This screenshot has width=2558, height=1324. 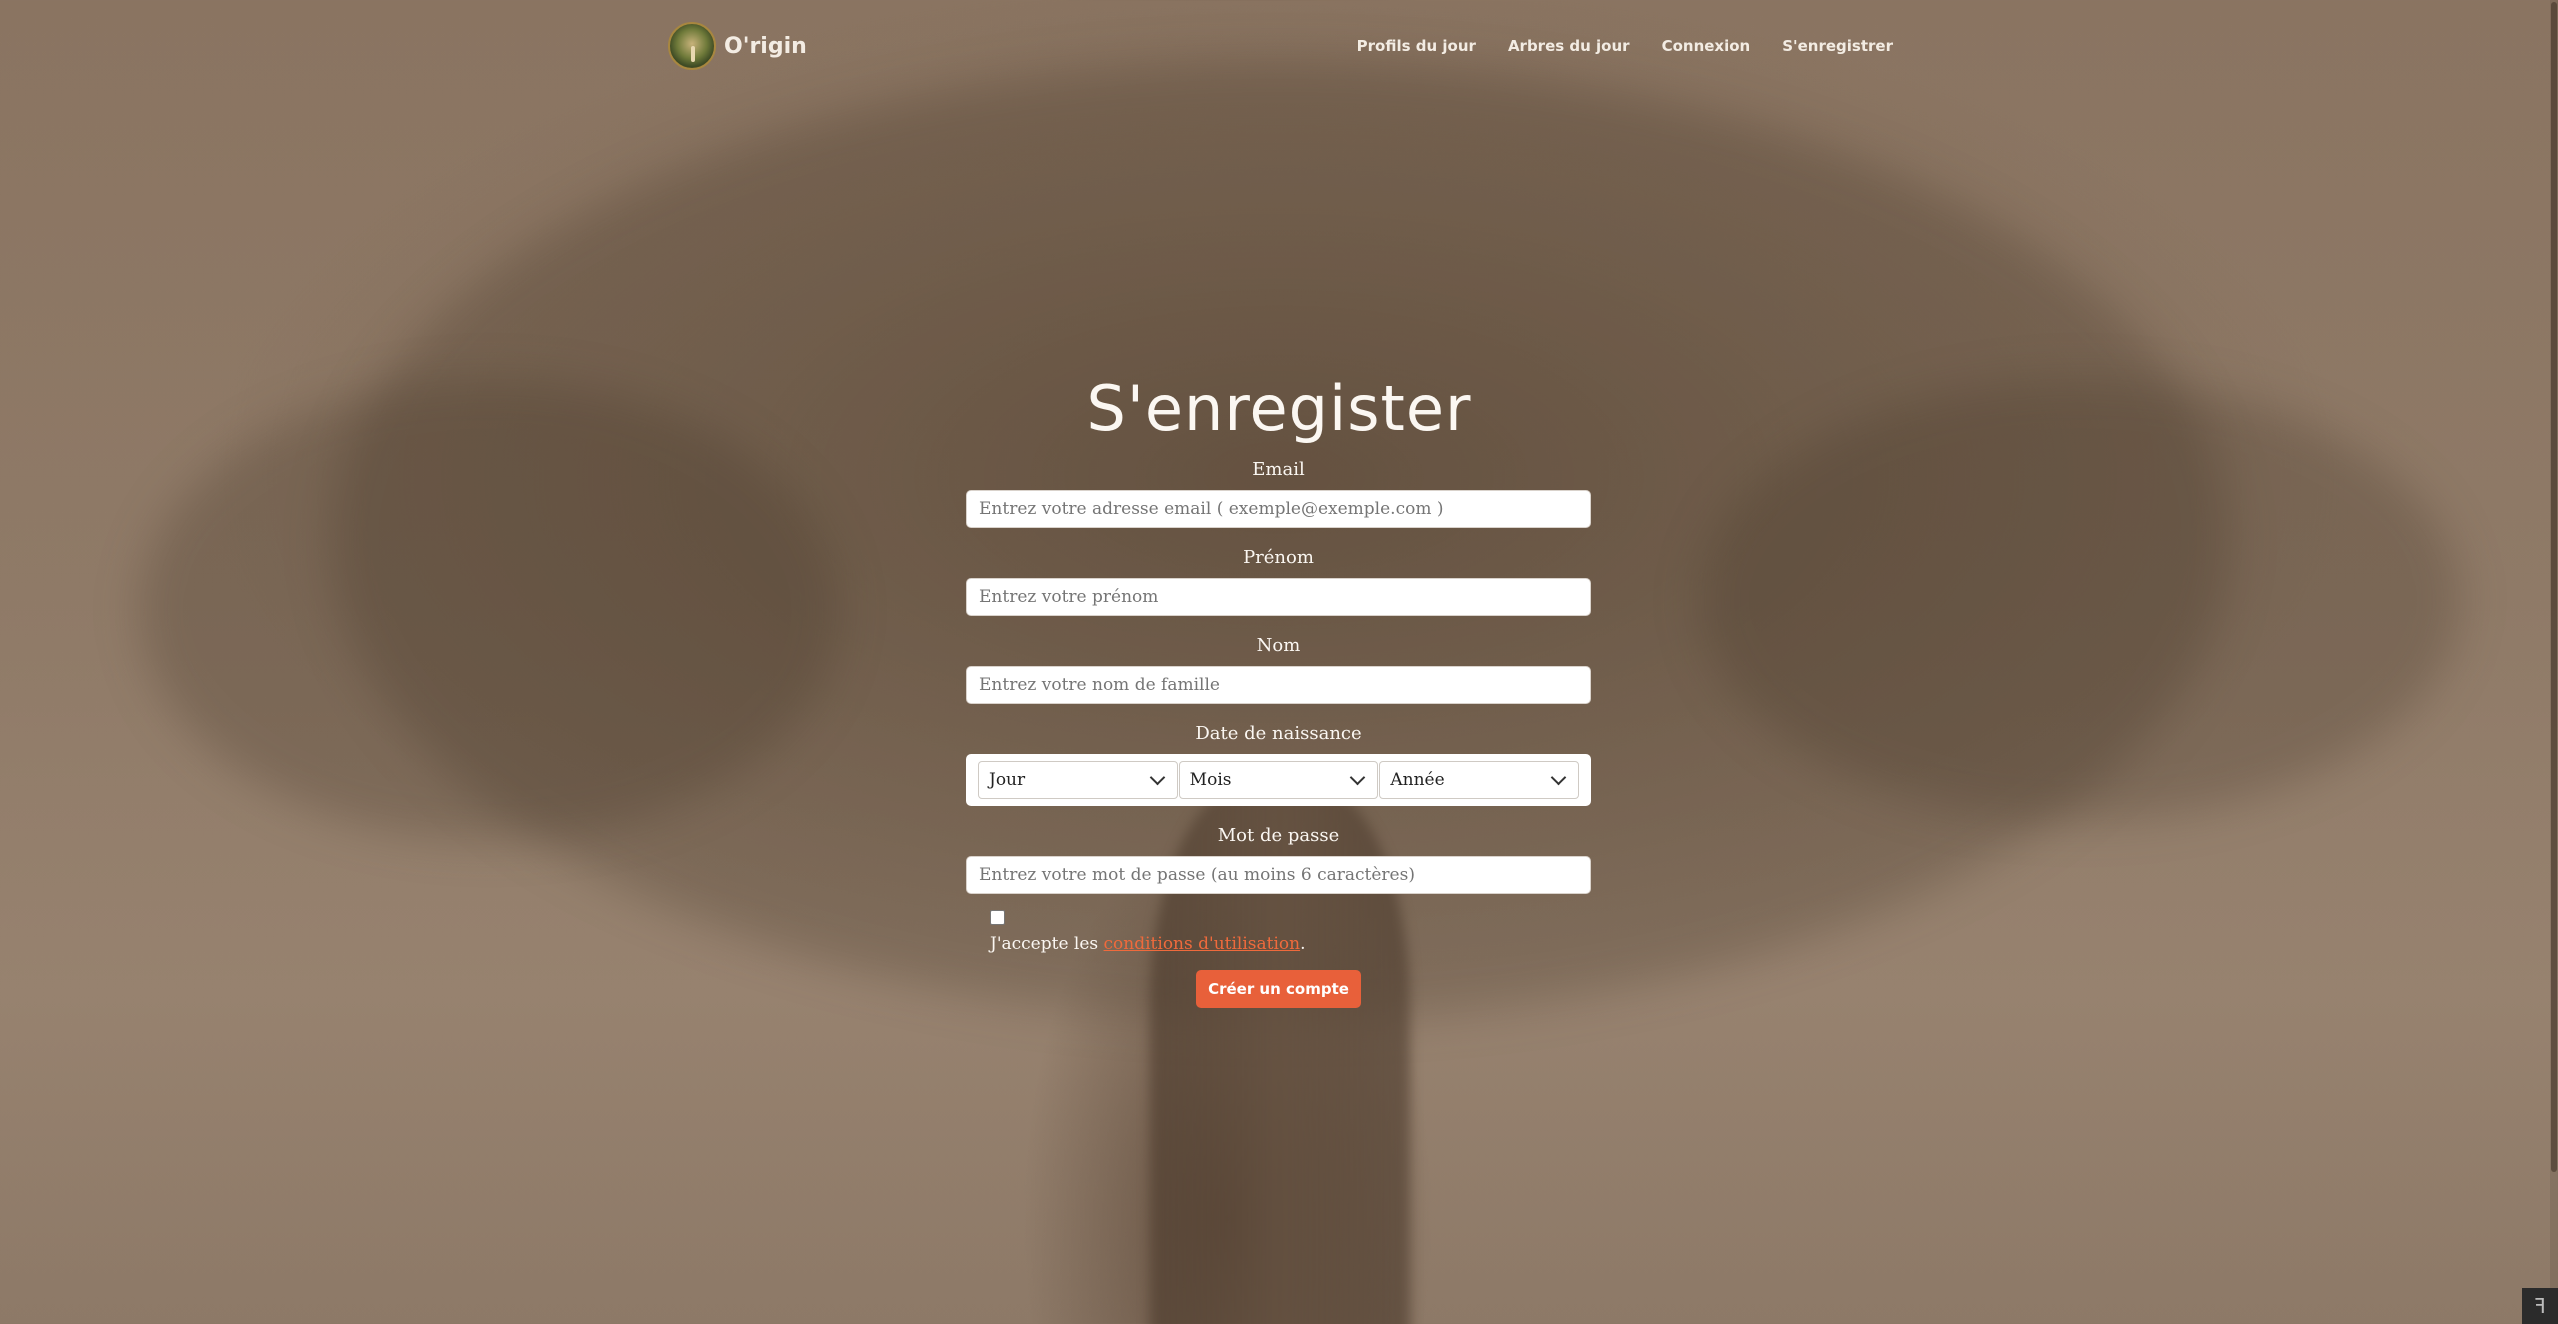 I want to click on terms-suffix: ., so click(x=1303, y=944).